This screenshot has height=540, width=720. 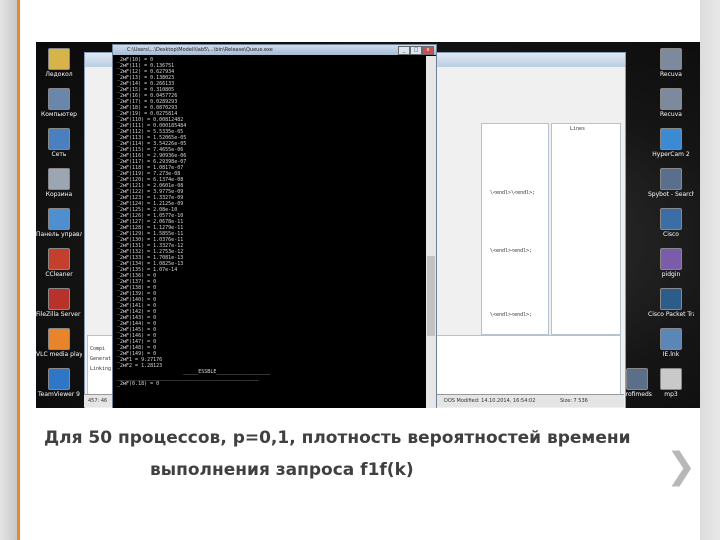 I want to click on side-panel: Lines, so click(x=586, y=229).